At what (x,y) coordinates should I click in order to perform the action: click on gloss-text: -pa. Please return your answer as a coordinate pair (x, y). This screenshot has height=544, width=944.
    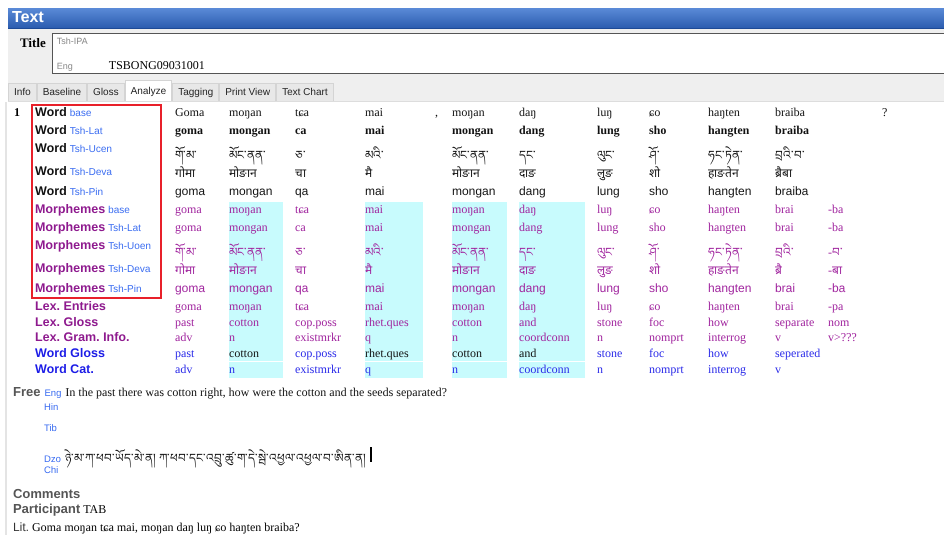
    Looking at the image, I should click on (836, 306).